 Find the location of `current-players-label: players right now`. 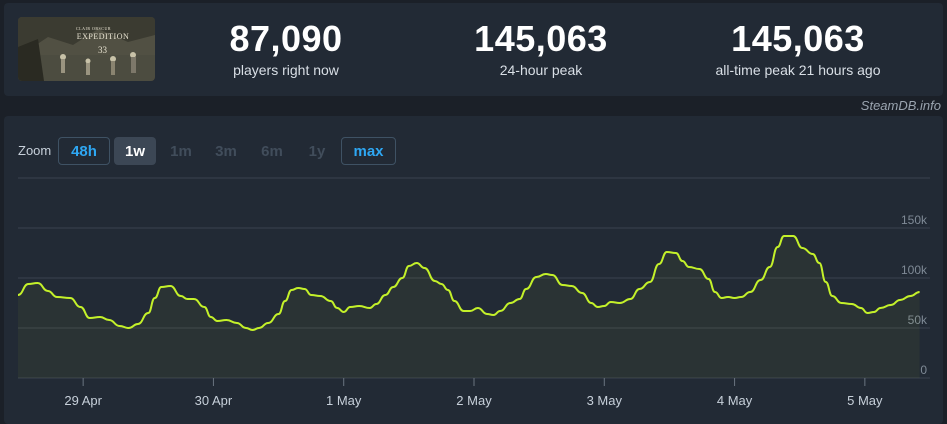

current-players-label: players right now is located at coordinates (286, 70).